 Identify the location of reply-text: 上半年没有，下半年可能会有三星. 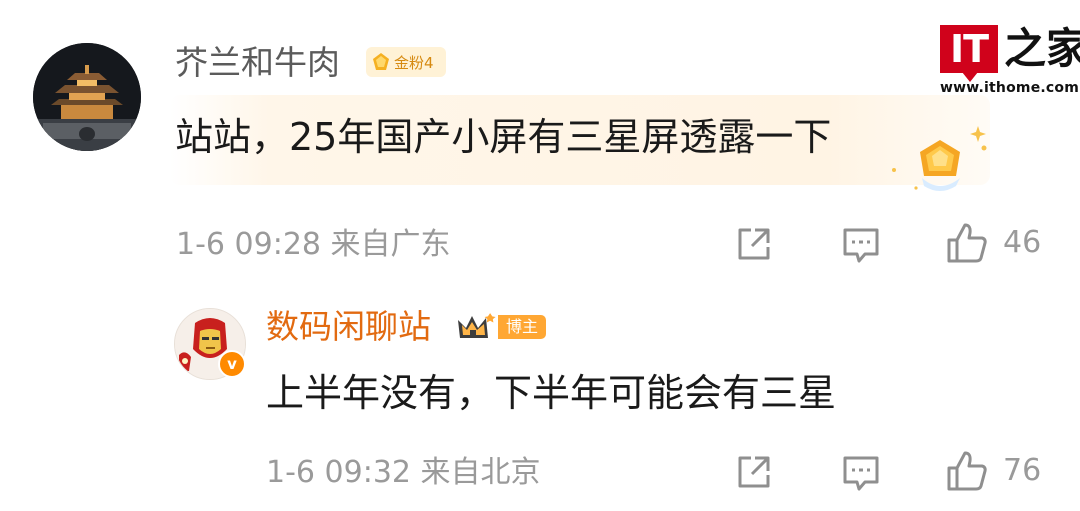
(551, 393).